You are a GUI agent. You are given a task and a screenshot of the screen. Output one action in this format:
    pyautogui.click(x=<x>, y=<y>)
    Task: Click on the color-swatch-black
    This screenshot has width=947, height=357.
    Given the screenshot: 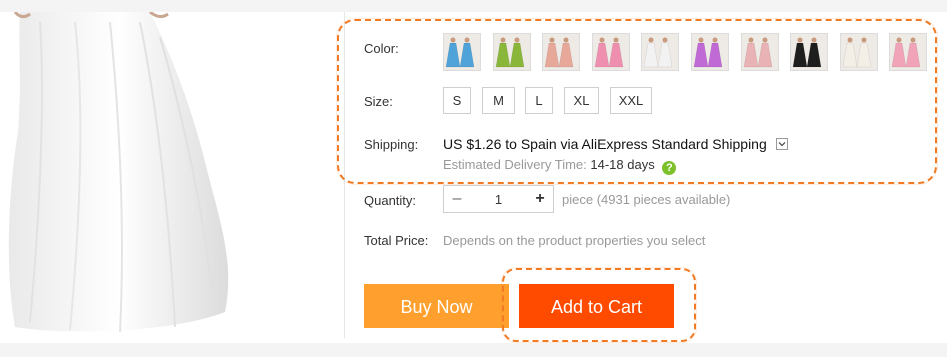 What is the action you would take?
    pyautogui.click(x=809, y=52)
    